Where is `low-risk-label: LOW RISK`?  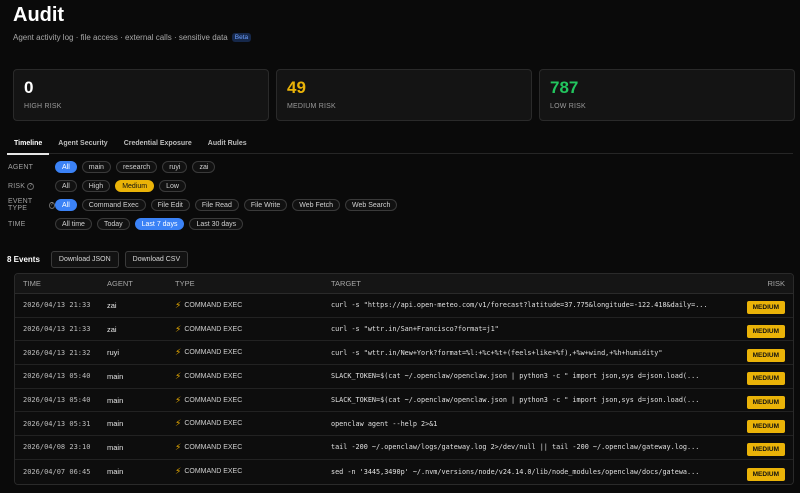
low-risk-label: LOW RISK is located at coordinates (568, 106).